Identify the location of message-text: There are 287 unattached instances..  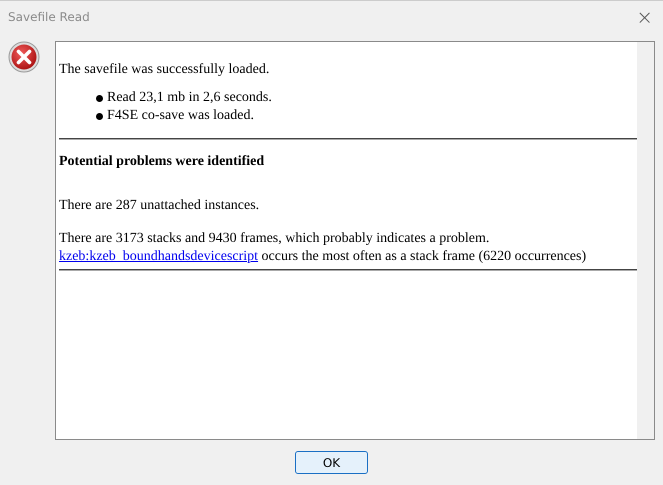
(159, 206).